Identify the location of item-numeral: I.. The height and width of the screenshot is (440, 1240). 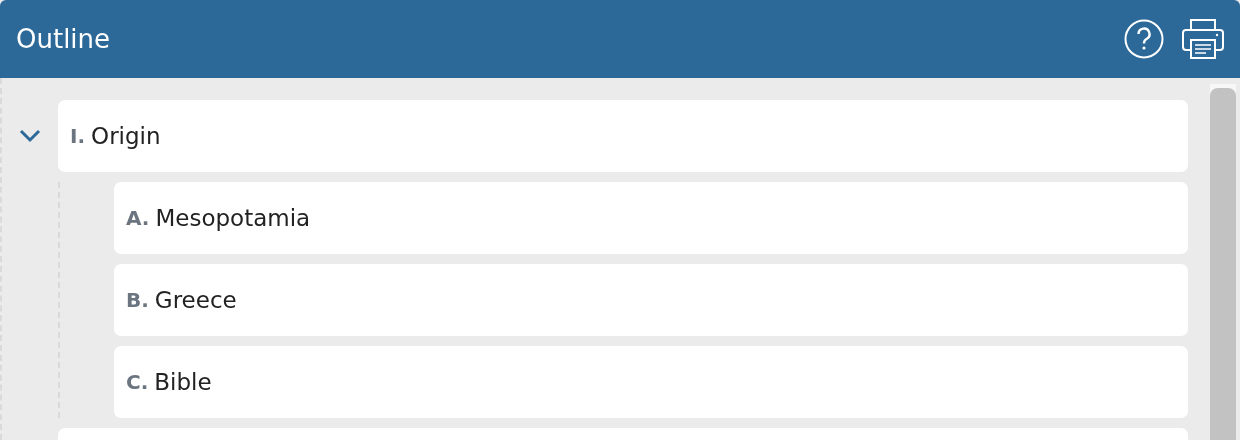
(78, 136).